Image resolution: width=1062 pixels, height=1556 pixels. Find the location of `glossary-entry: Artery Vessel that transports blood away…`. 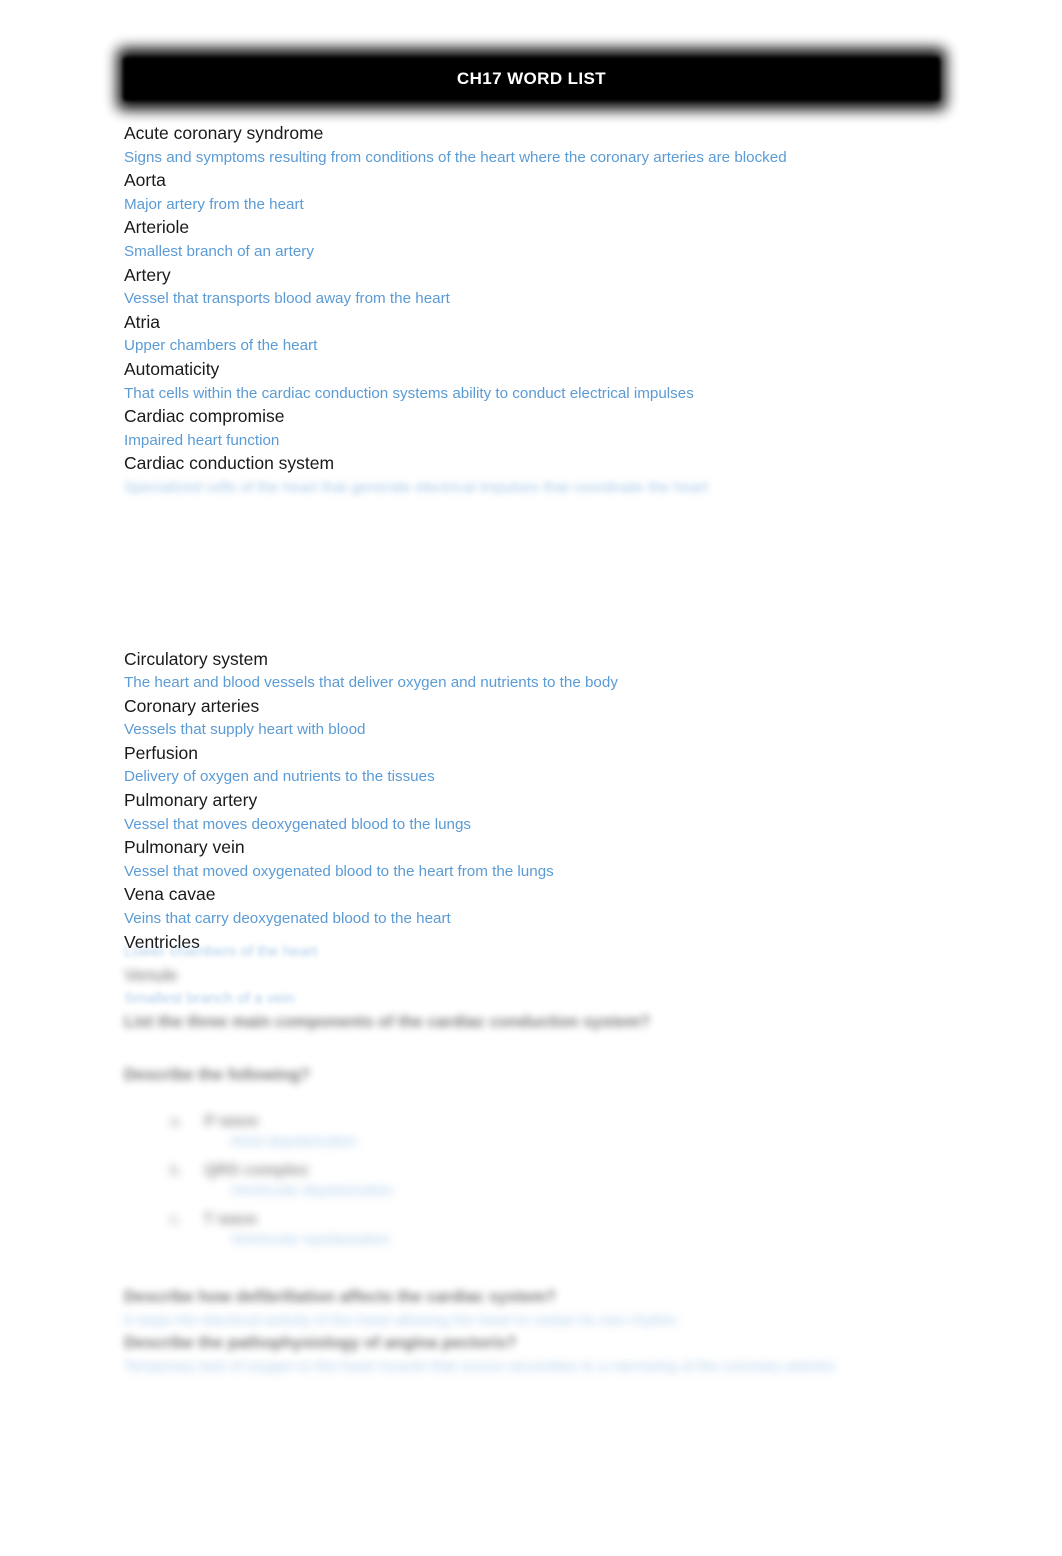

glossary-entry: Artery Vessel that transports blood away… is located at coordinates (539, 287).